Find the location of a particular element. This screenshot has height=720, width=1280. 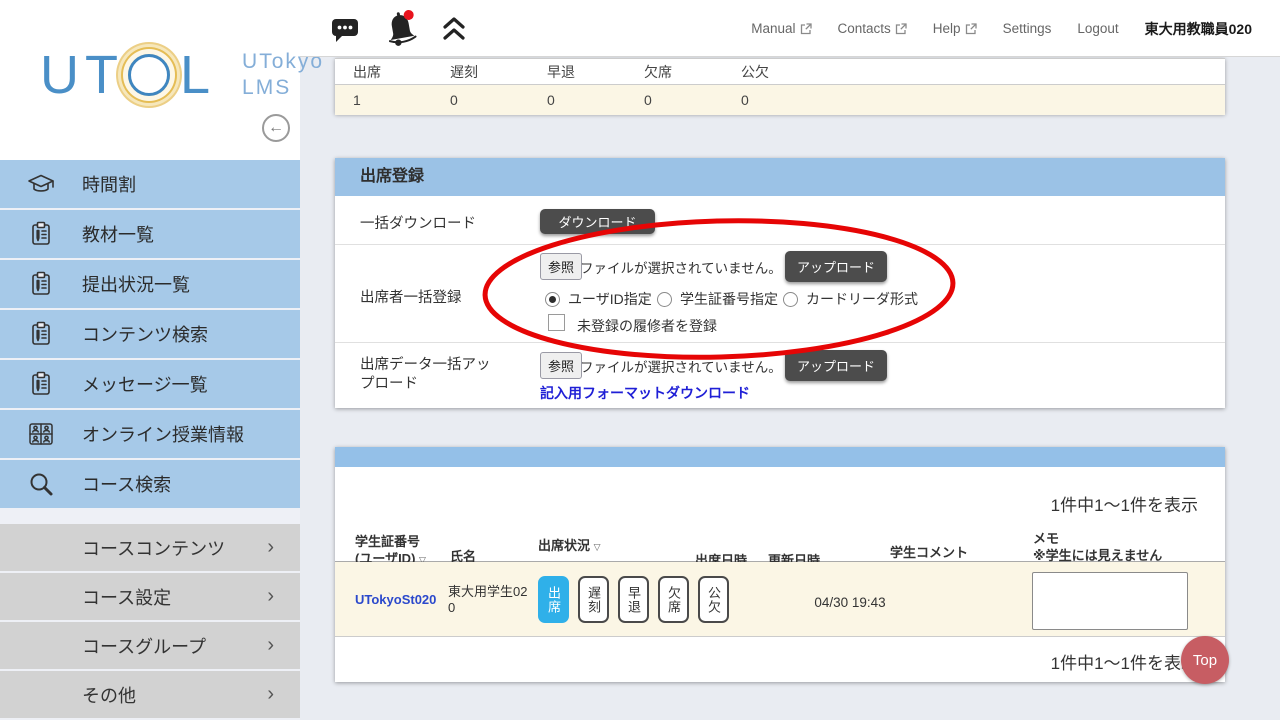

online-class-icon is located at coordinates (41, 434).